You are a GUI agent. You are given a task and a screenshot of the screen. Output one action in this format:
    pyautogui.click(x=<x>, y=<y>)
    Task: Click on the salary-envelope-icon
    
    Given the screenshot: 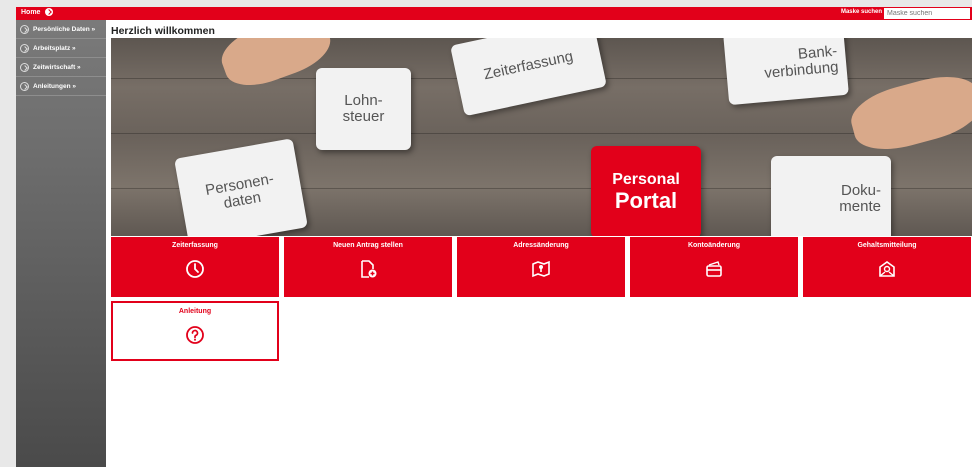 What is the action you would take?
    pyautogui.click(x=887, y=269)
    